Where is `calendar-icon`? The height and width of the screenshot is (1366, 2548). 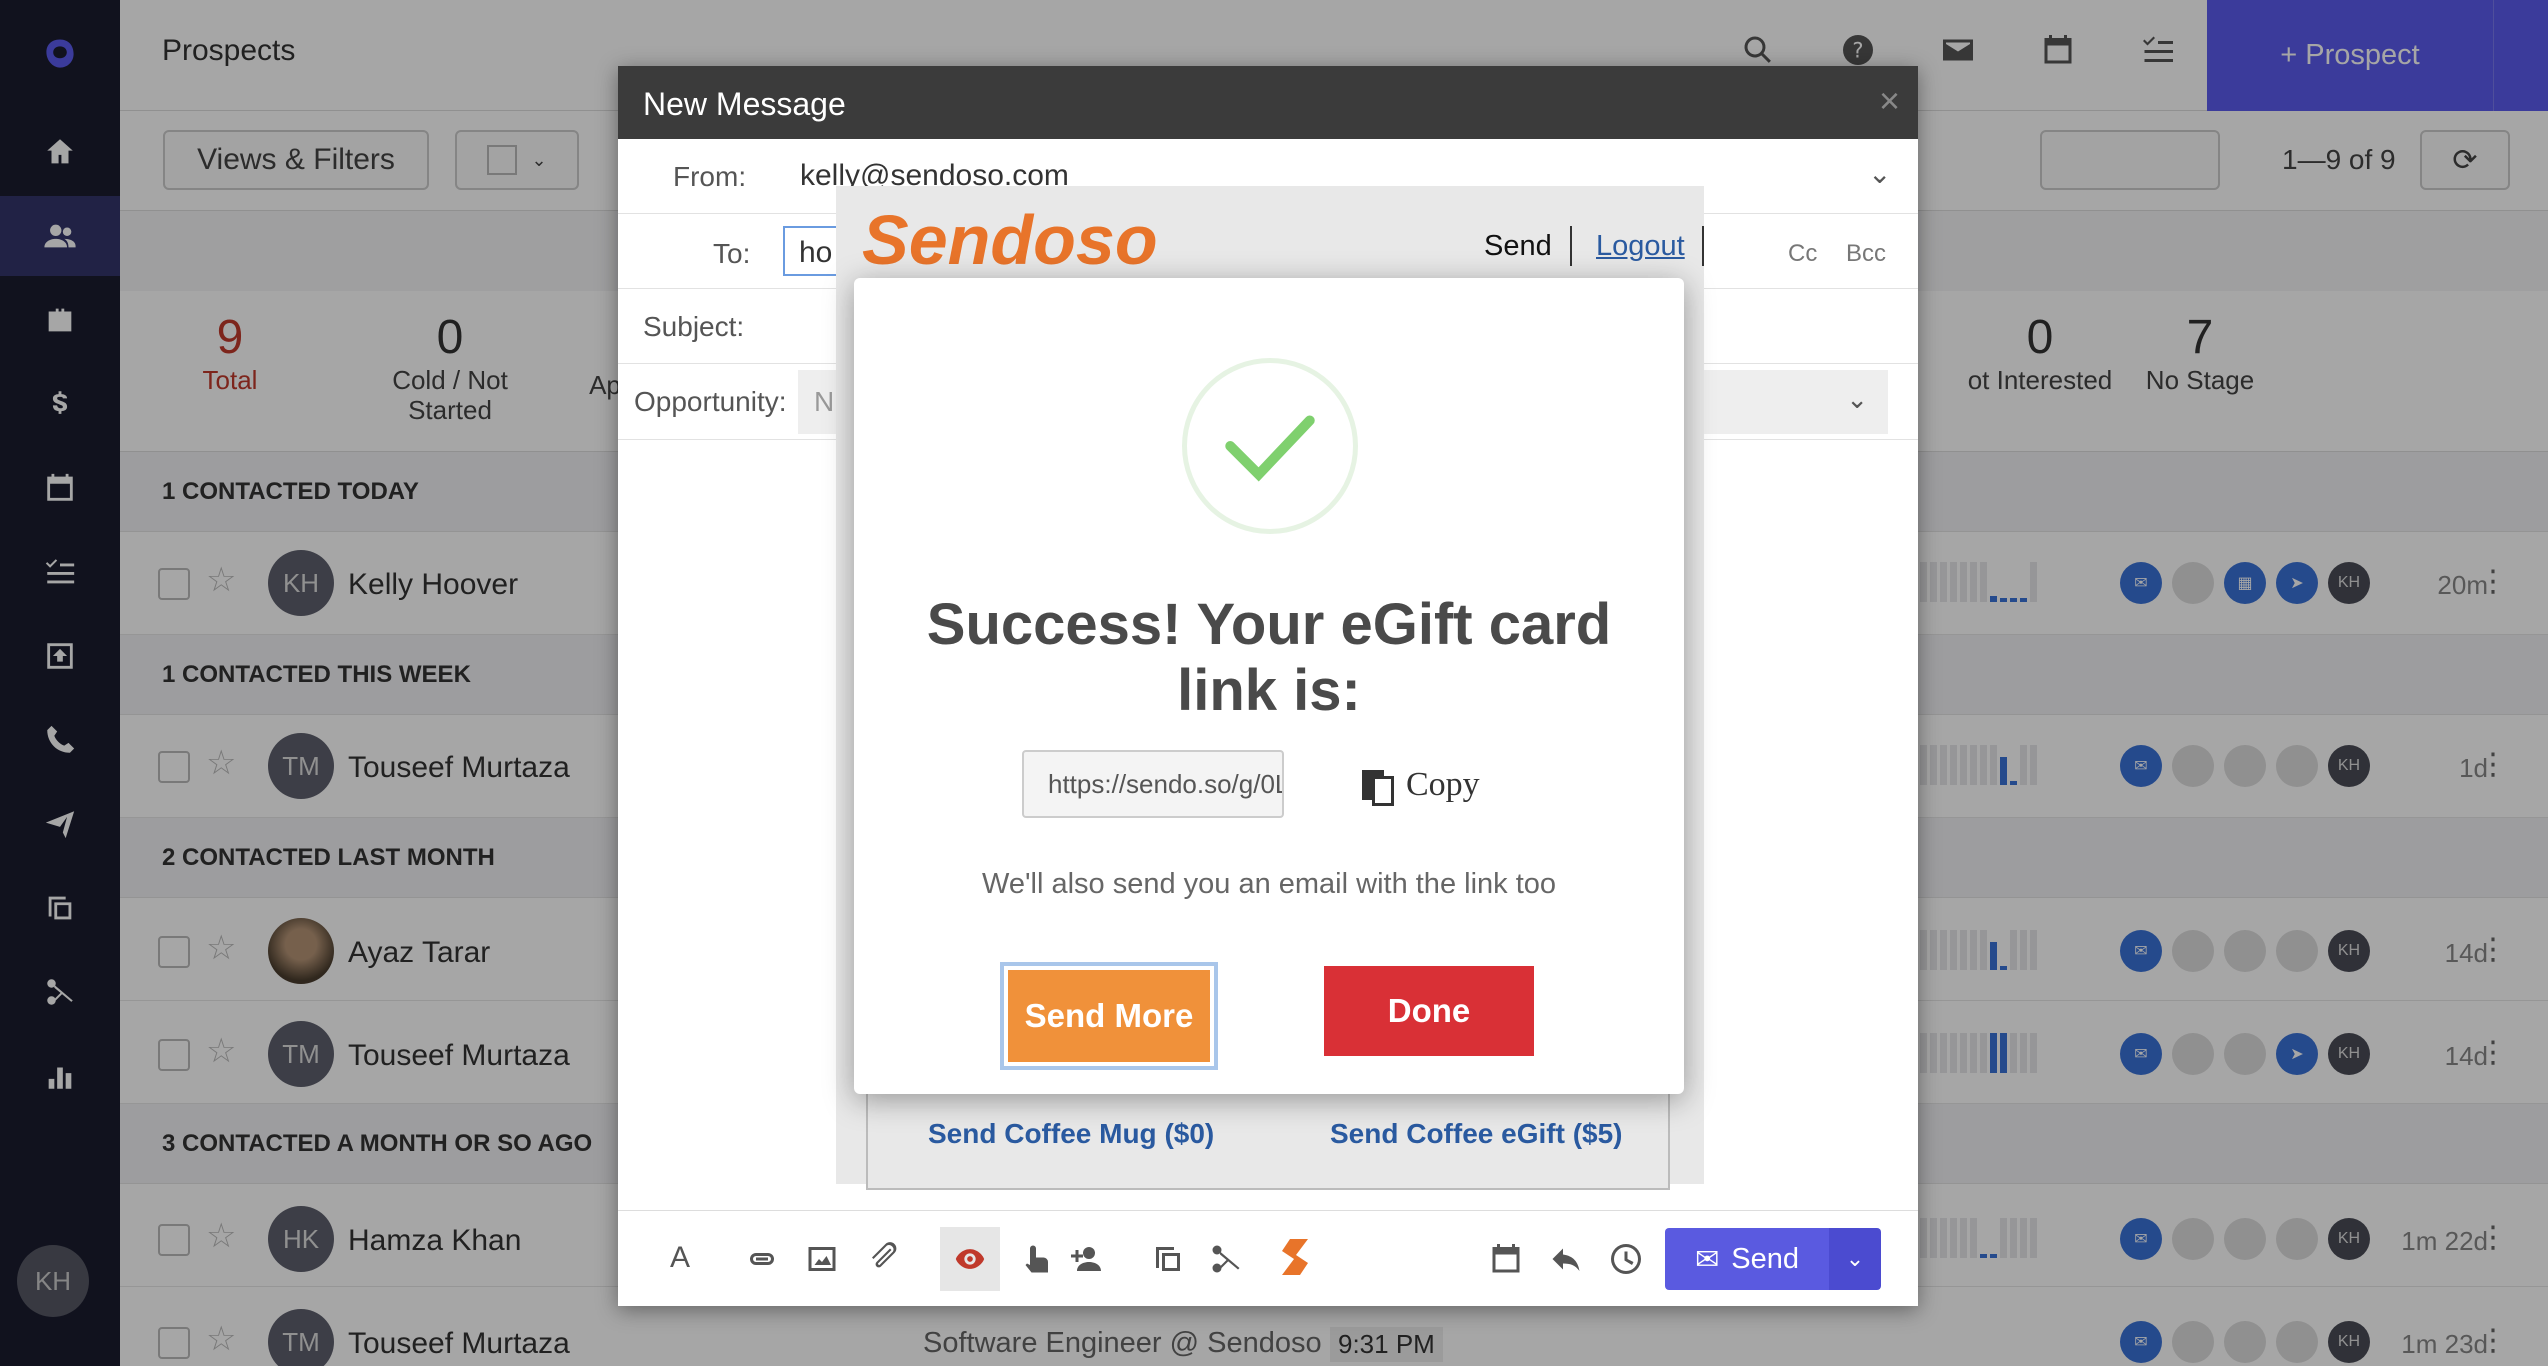 calendar-icon is located at coordinates (1506, 1259).